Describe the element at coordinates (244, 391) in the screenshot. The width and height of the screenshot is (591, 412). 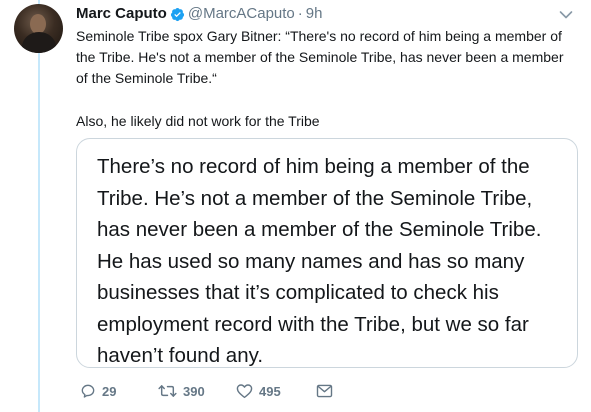
I see `heart-icon` at that location.